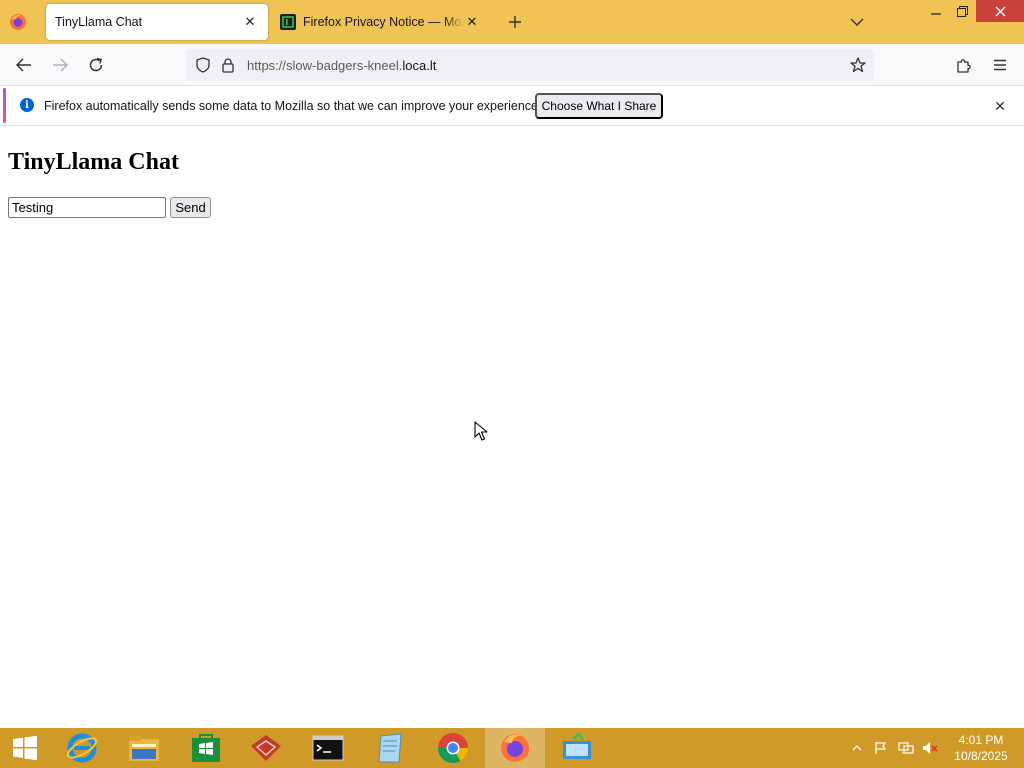 This screenshot has width=1024, height=768. Describe the element at coordinates (1000, 65) in the screenshot. I see `hamburger-icon` at that location.